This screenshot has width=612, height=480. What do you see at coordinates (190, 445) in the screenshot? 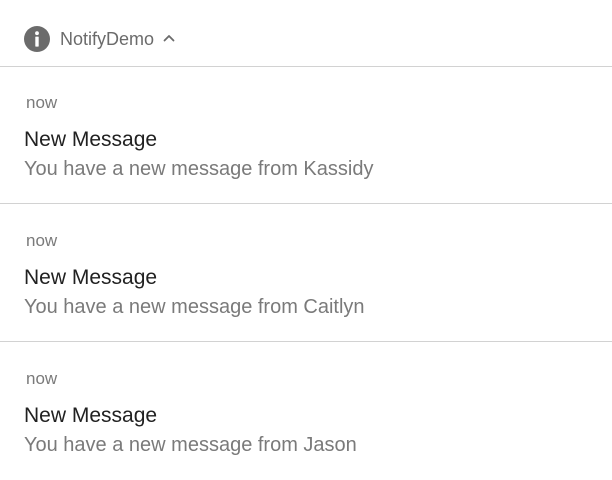
I see `notification-text: You have a new message from Jason` at bounding box center [190, 445].